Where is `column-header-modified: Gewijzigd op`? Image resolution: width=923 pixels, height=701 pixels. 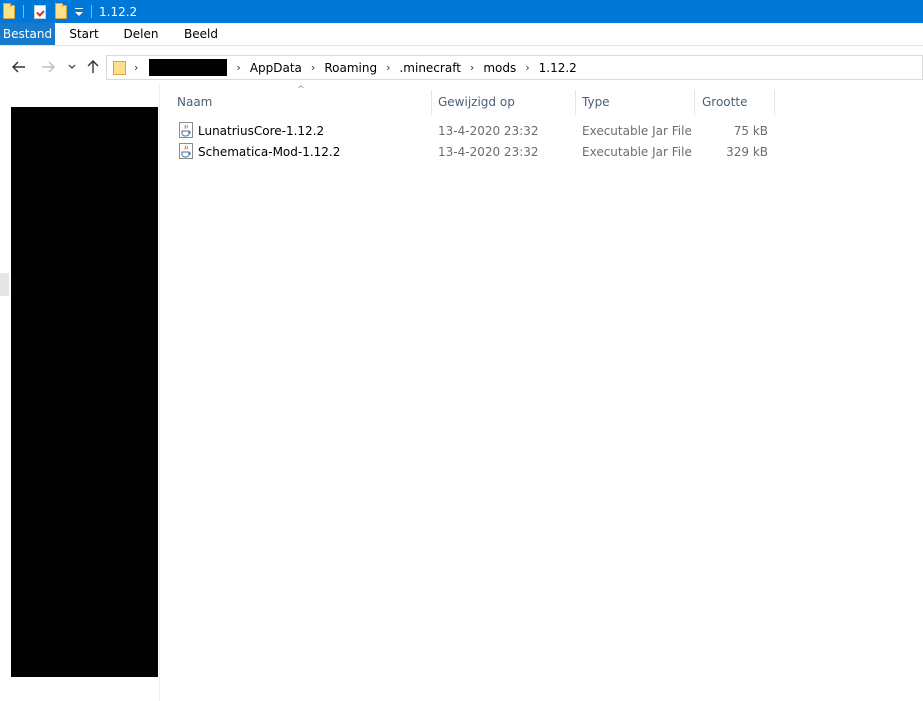 column-header-modified: Gewijzigd op is located at coordinates (505, 102).